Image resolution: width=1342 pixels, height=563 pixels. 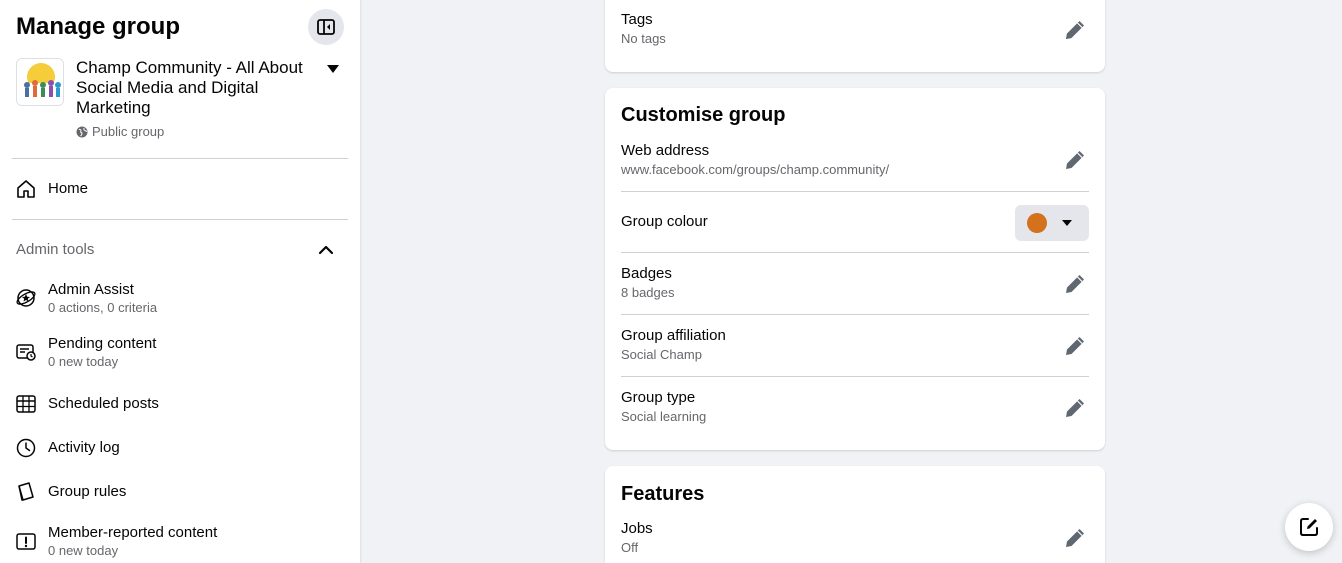 I want to click on sidebar-item-label: Group rules, so click(x=87, y=491).